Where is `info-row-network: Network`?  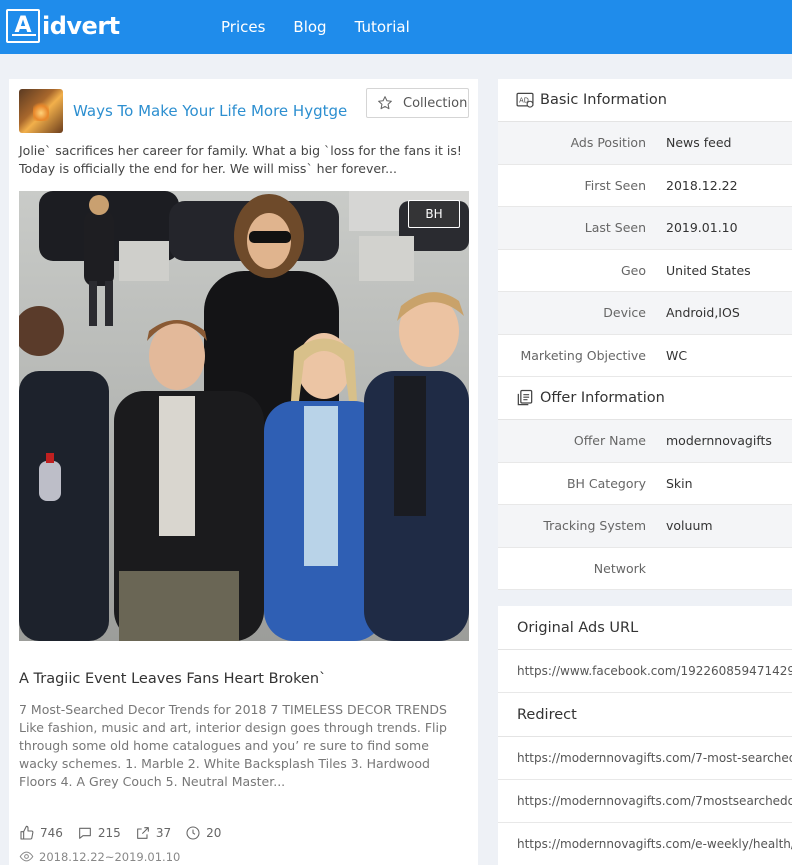 info-row-network: Network is located at coordinates (645, 569).